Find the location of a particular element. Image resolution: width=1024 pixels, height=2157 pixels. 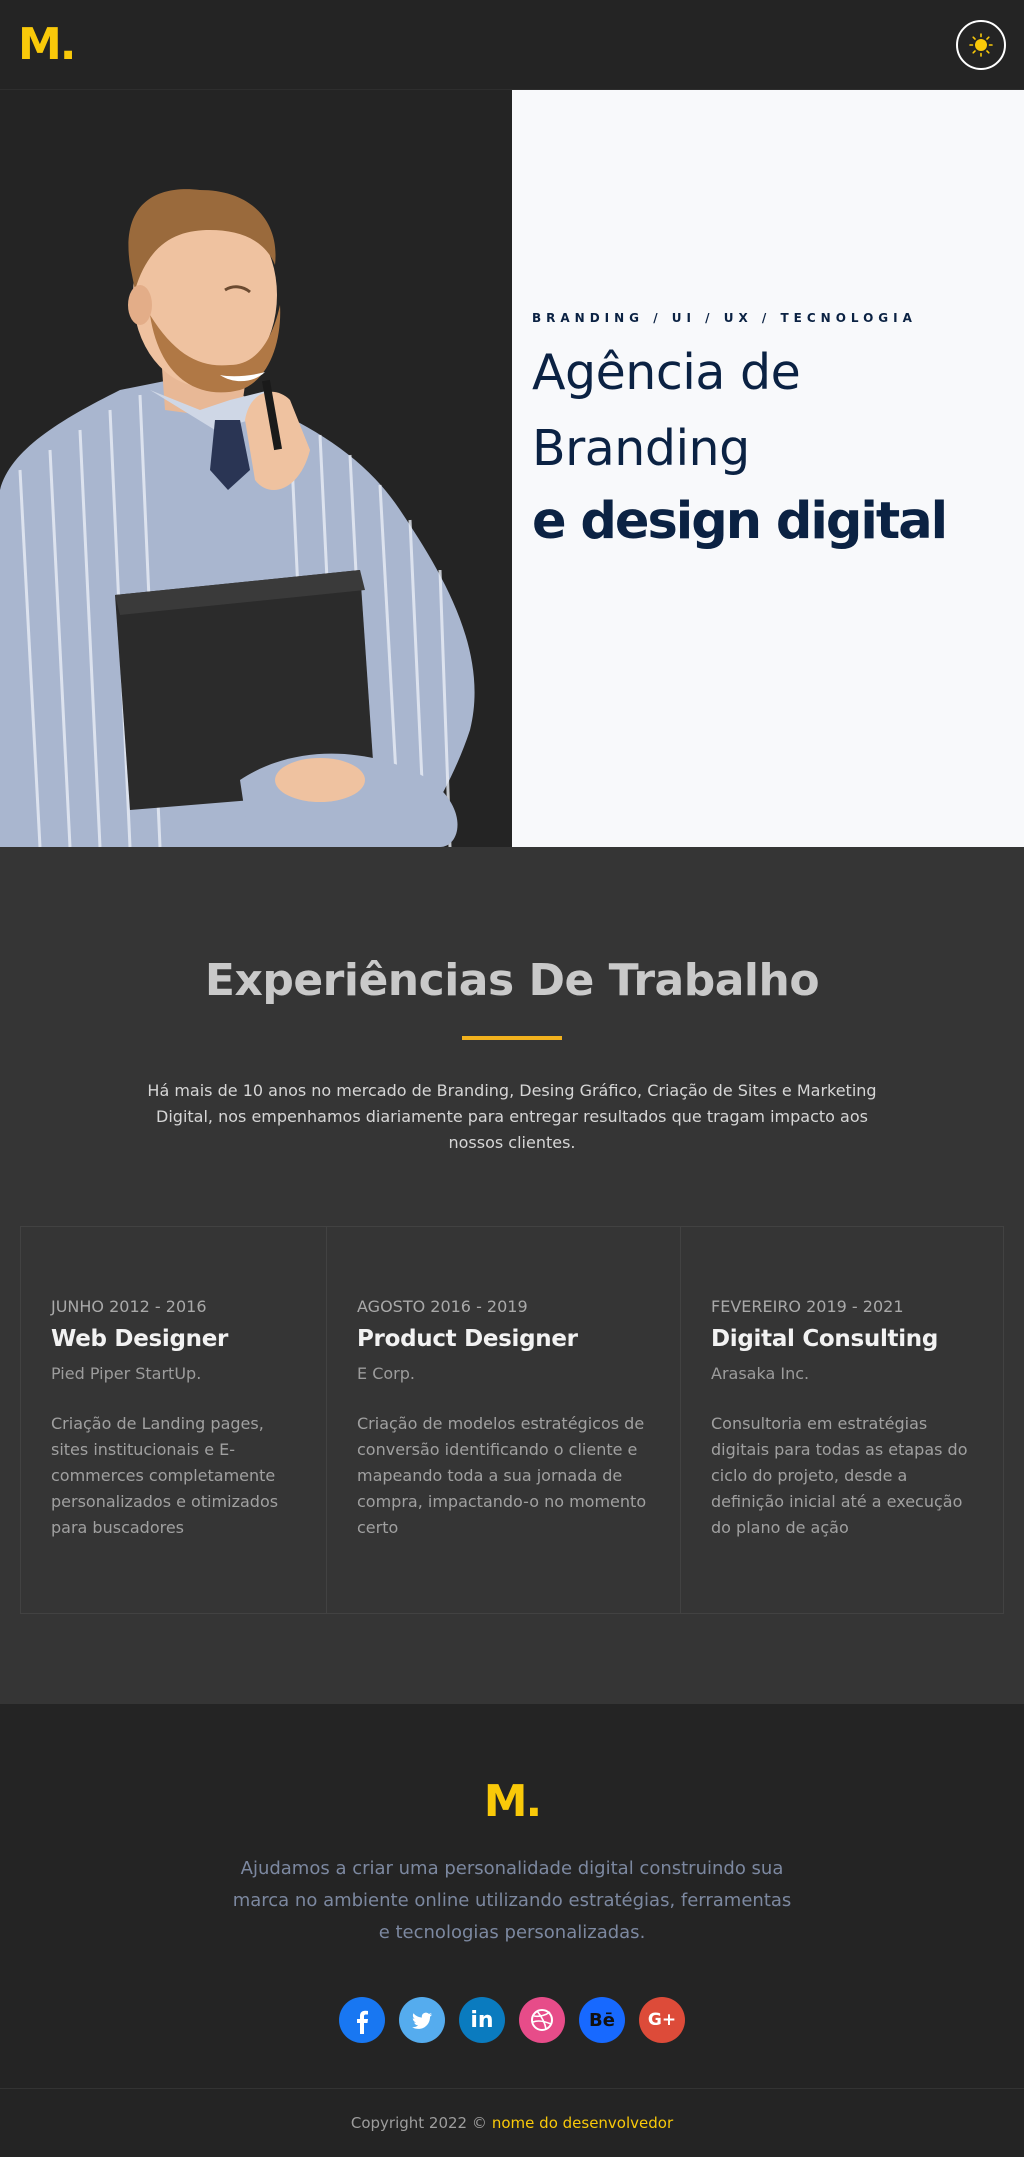

dribbble-link is located at coordinates (542, 2020).